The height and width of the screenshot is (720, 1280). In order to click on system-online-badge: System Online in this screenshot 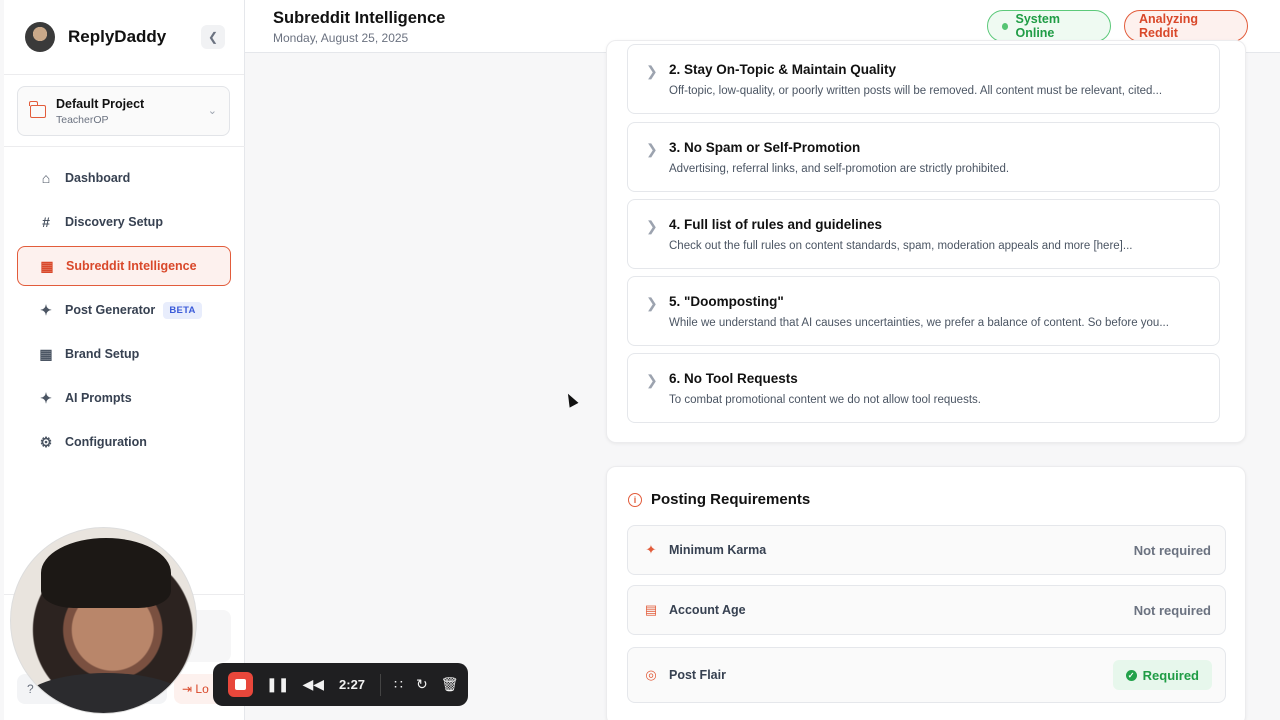, I will do `click(1049, 26)`.